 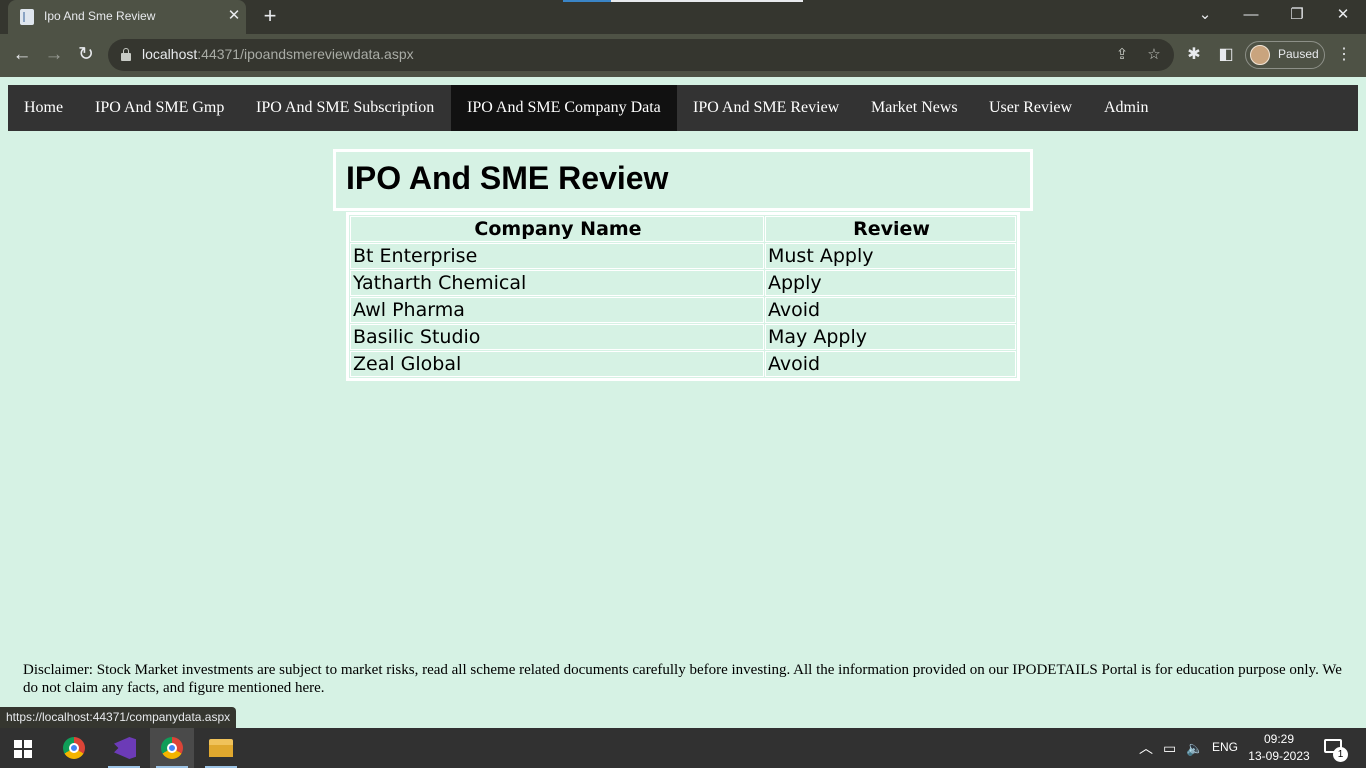 I want to click on file-explorer-icon, so click(x=221, y=748).